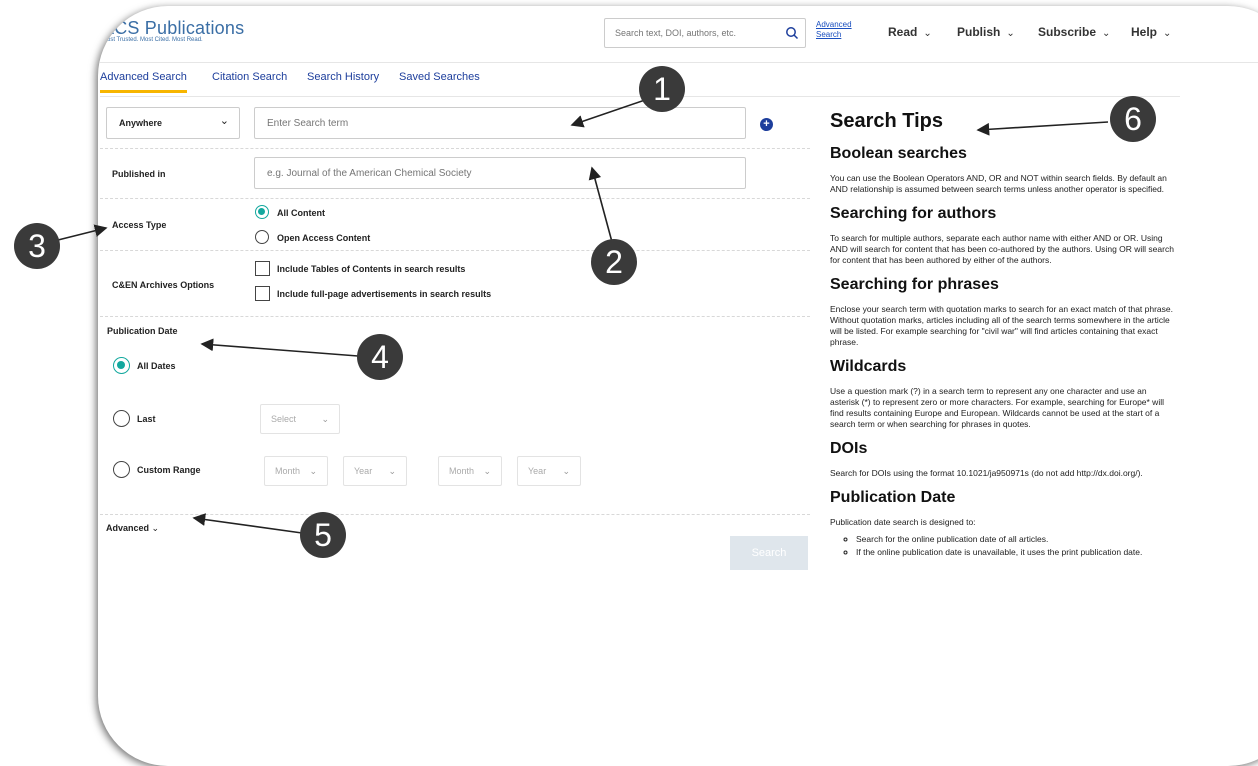  What do you see at coordinates (121, 365) in the screenshot?
I see `radio-all-dates` at bounding box center [121, 365].